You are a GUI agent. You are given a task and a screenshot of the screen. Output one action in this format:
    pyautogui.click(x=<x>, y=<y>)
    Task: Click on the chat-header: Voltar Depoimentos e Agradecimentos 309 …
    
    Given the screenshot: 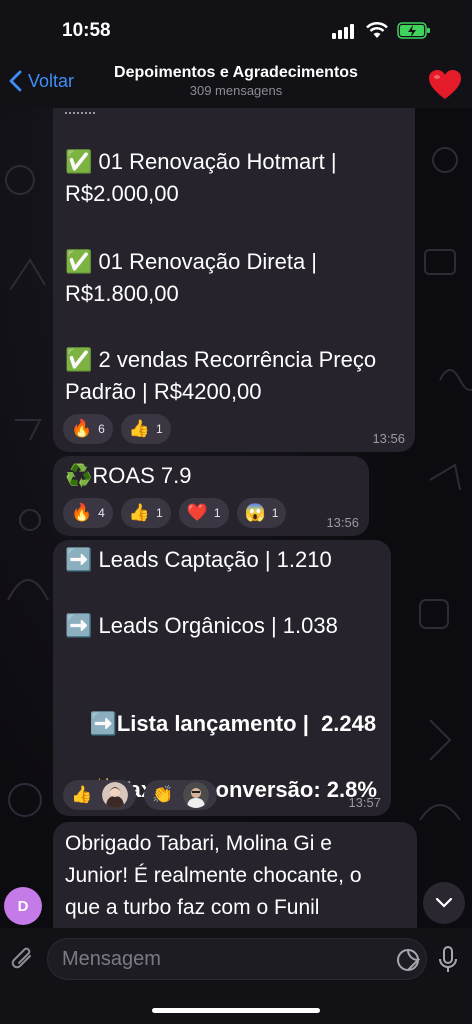 What is the action you would take?
    pyautogui.click(x=236, y=84)
    